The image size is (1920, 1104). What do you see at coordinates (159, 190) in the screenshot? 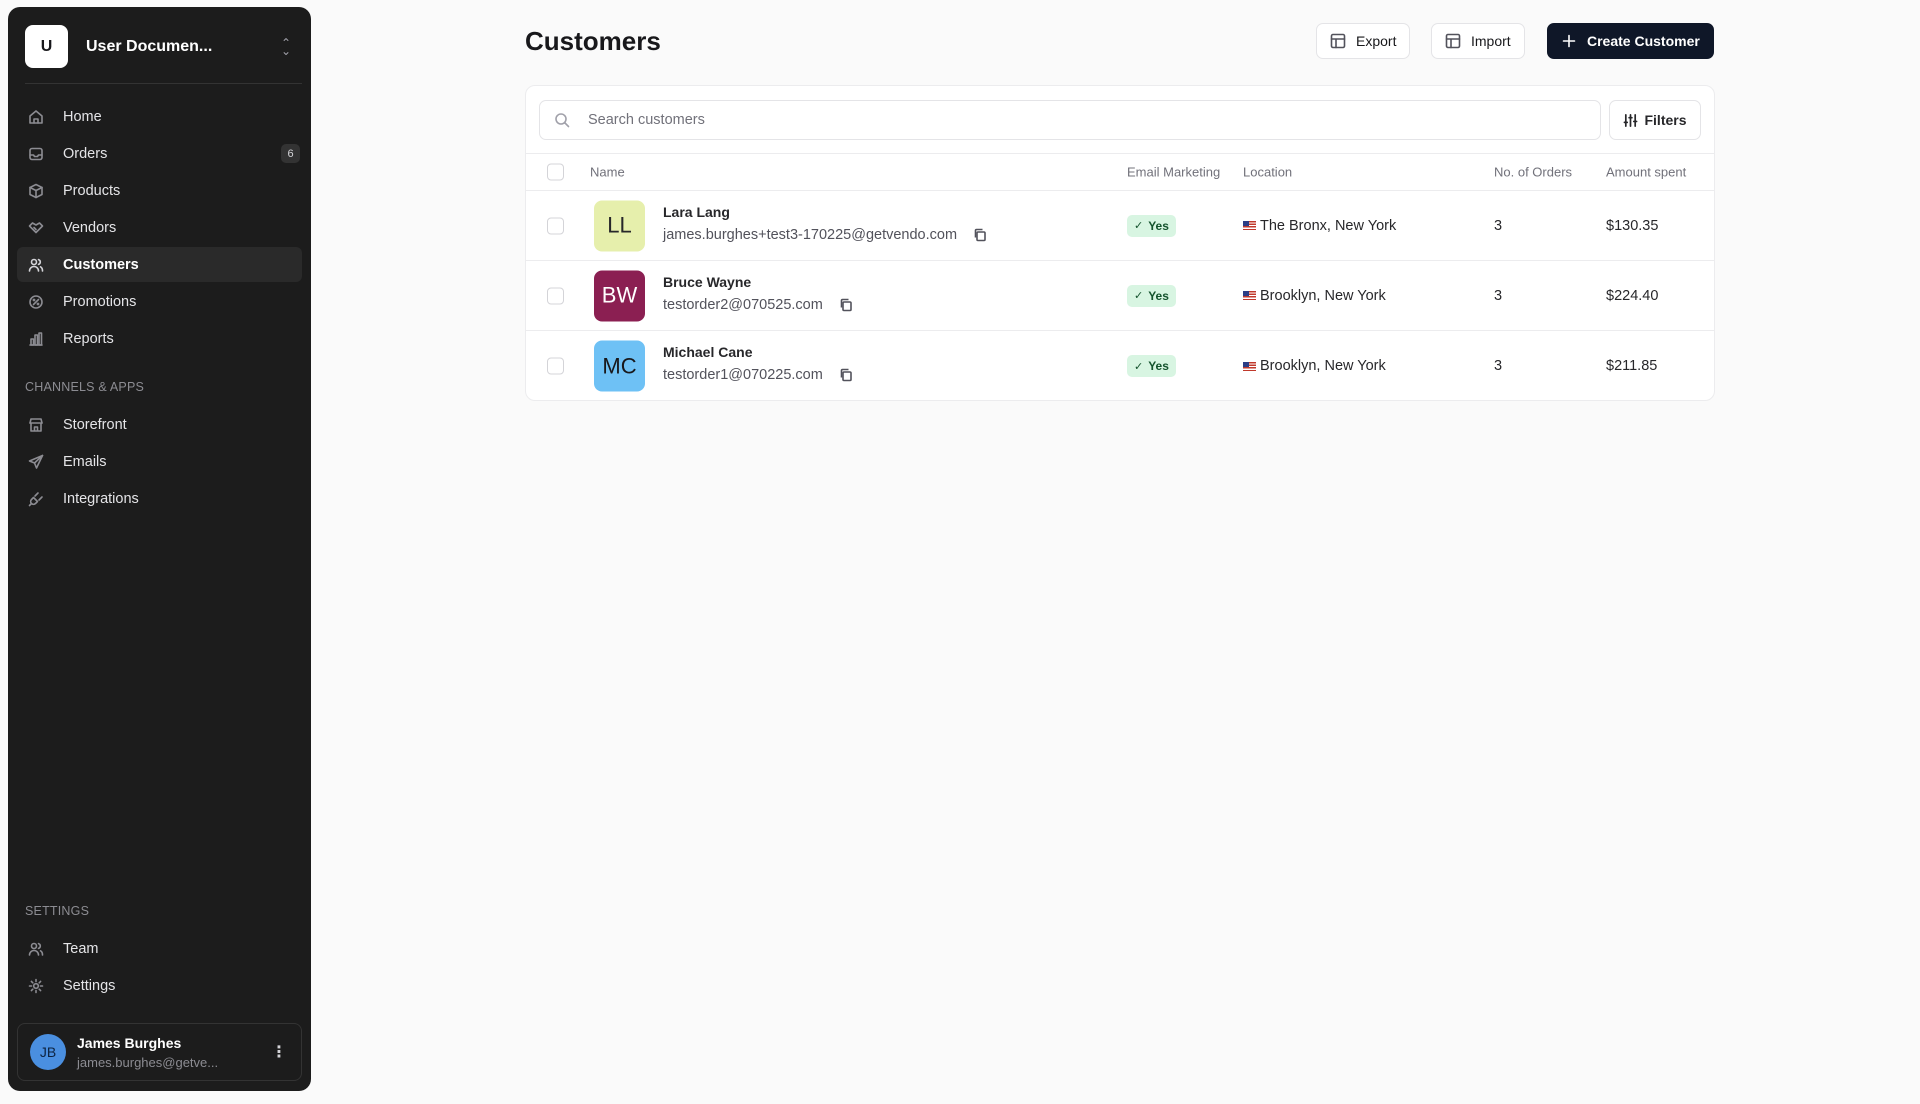
I see `nav-item-products: Products` at bounding box center [159, 190].